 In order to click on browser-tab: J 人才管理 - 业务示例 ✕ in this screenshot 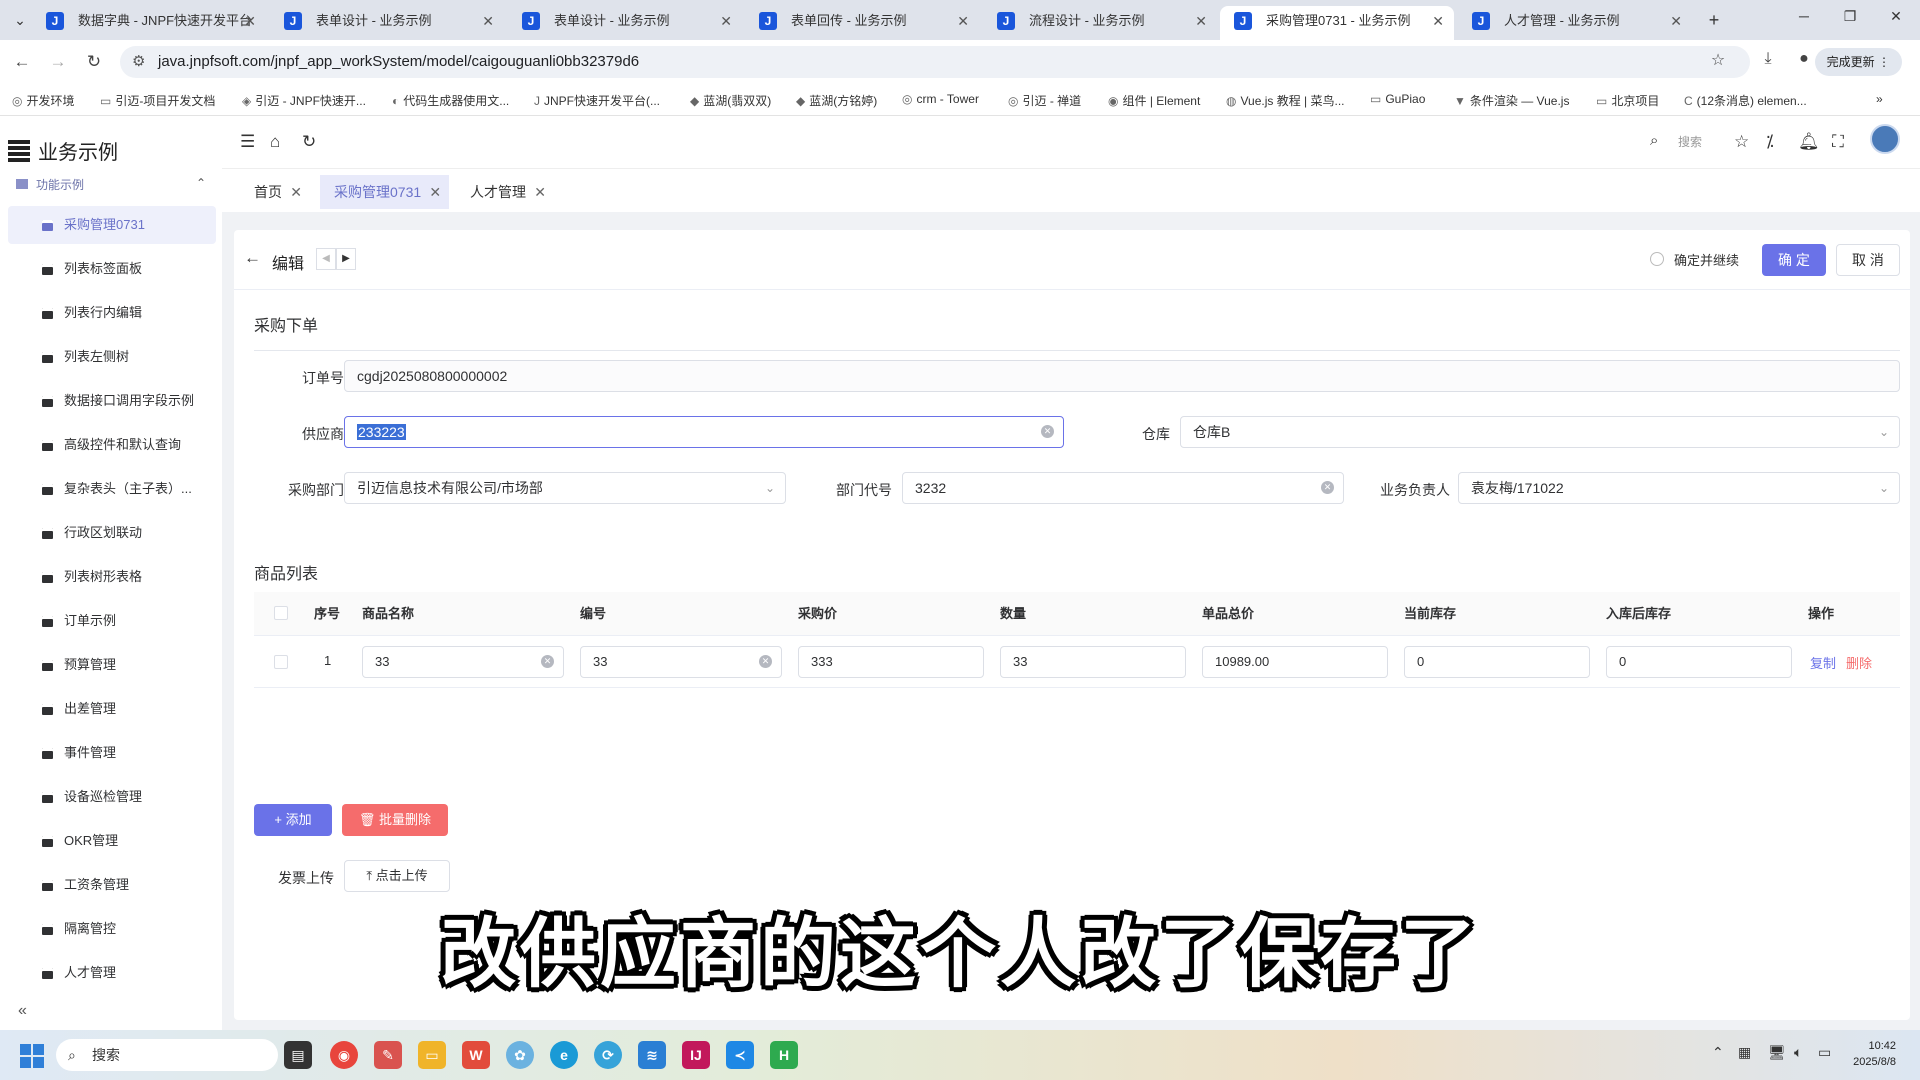, I will do `click(1575, 23)`.